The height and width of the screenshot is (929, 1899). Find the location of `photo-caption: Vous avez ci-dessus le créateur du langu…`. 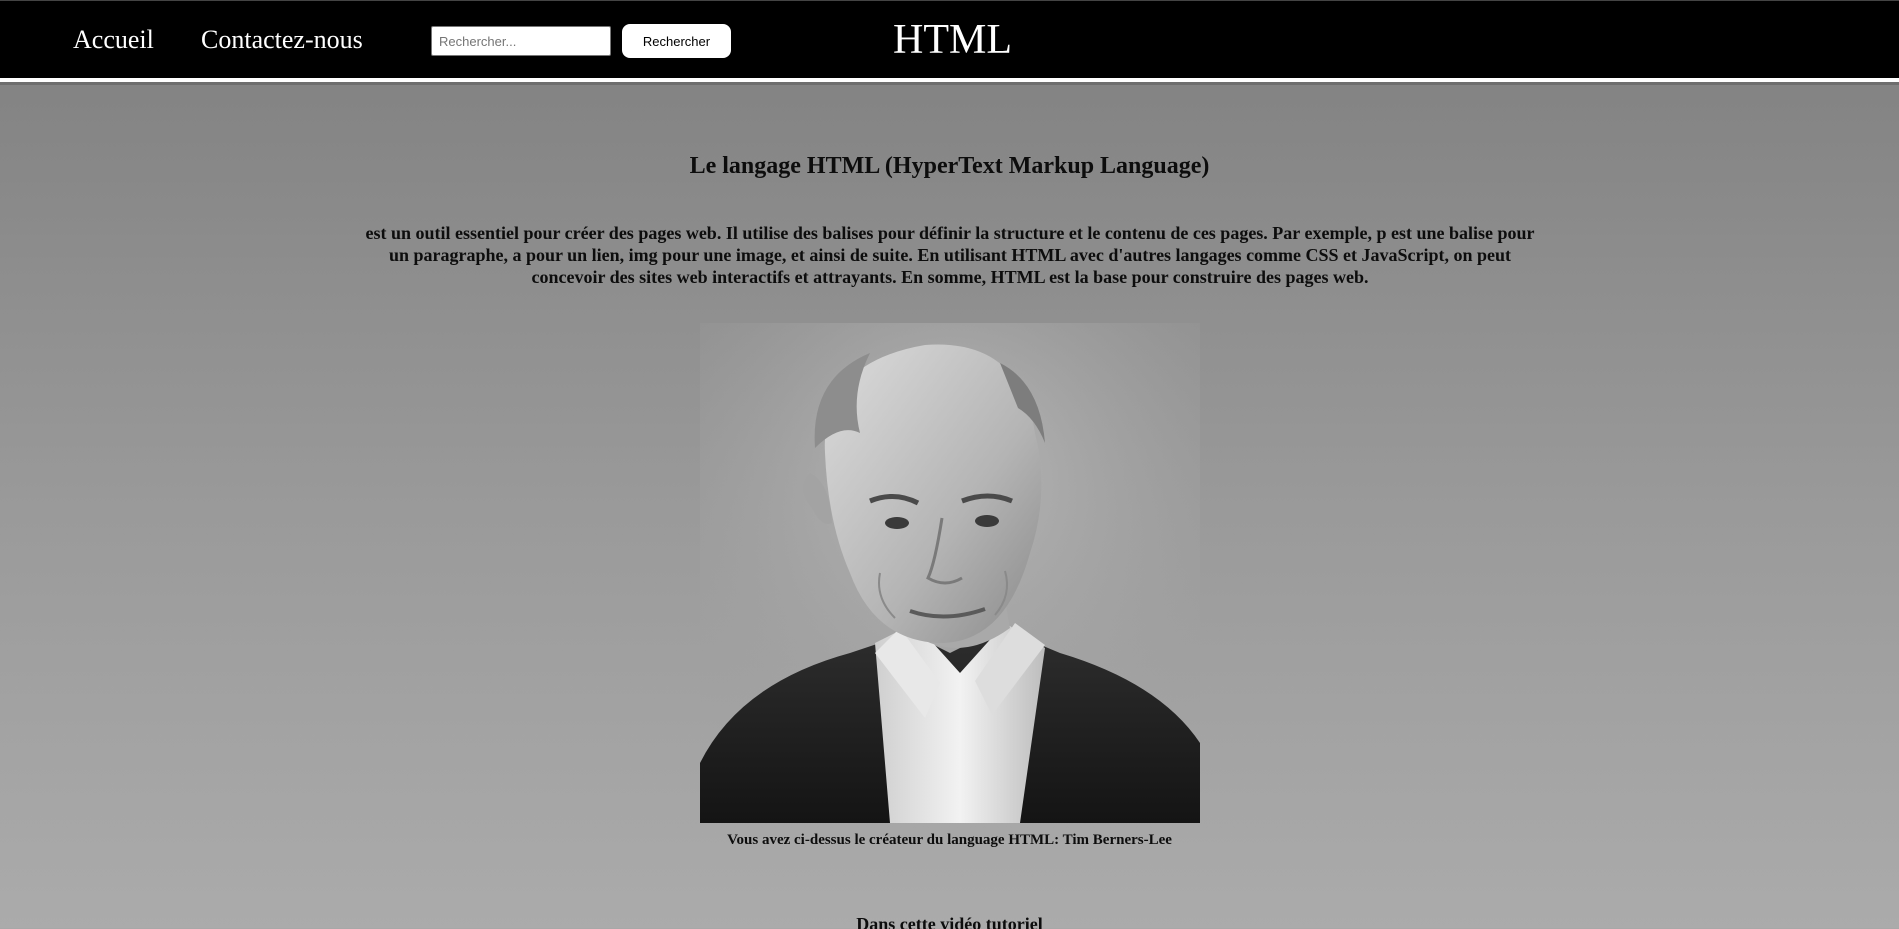

photo-caption: Vous avez ci-dessus le créateur du langu… is located at coordinates (949, 840).